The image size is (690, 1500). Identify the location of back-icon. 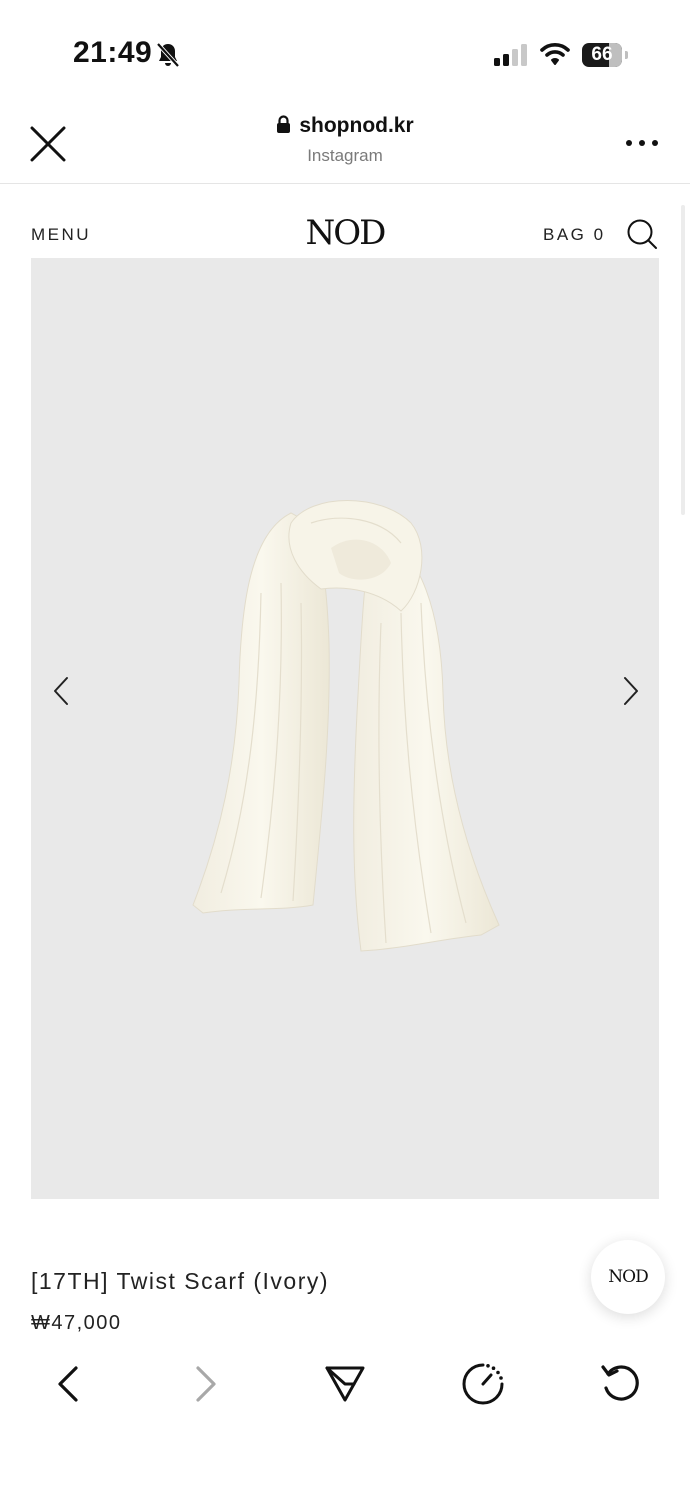
(68, 1384).